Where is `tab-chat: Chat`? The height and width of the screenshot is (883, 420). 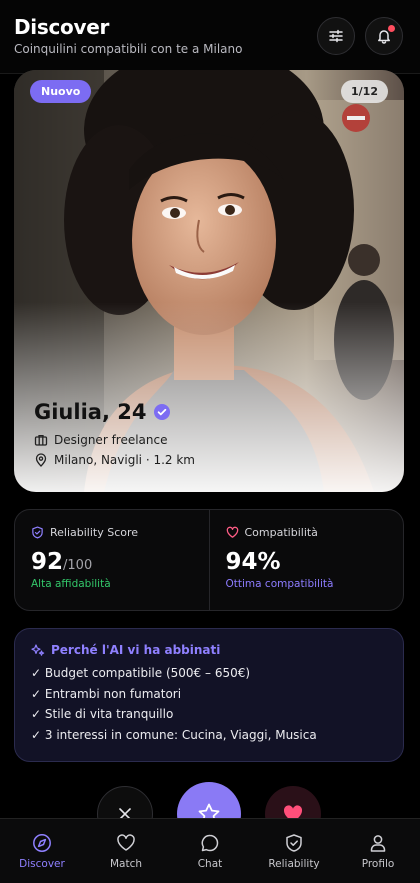 tab-chat: Chat is located at coordinates (210, 851).